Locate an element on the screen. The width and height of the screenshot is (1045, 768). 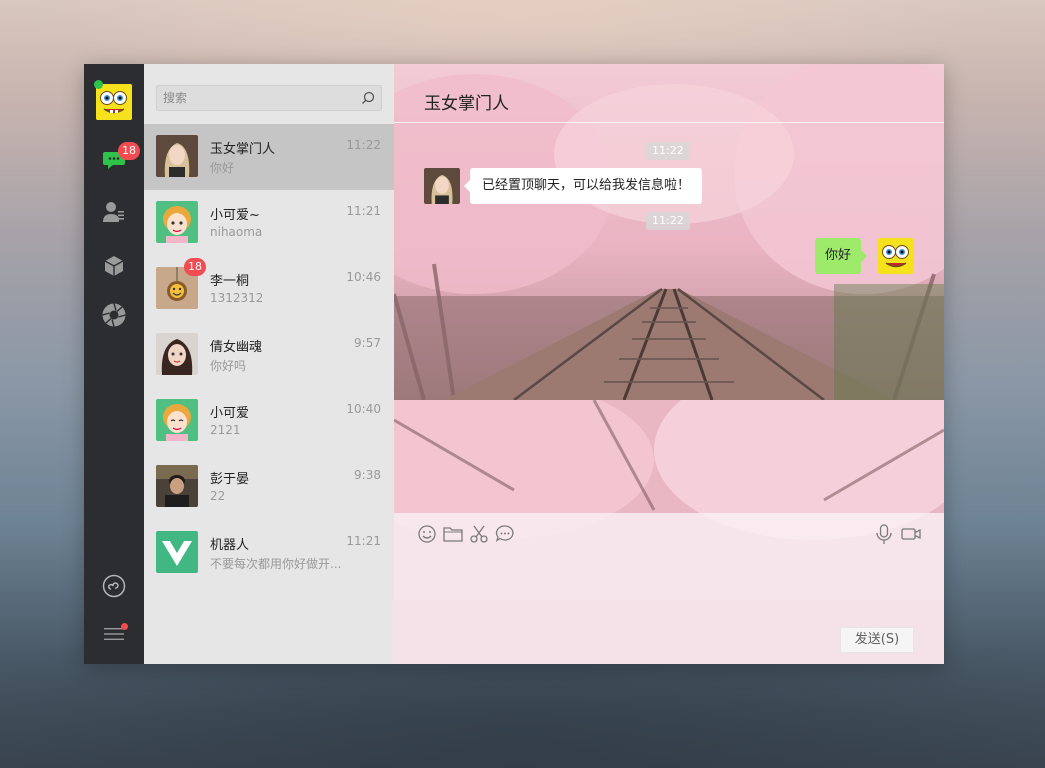
conversation-header: 玉女掌门人 is located at coordinates (669, 93).